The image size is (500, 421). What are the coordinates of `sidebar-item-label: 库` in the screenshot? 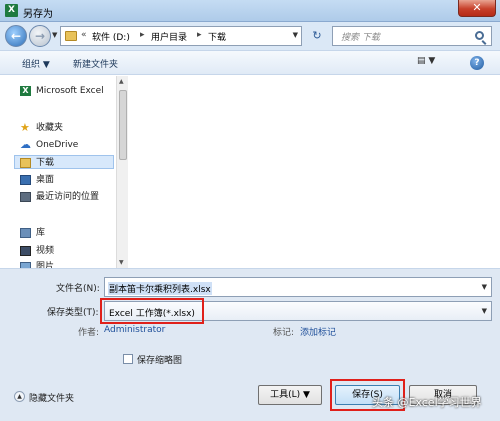 It's located at (41, 233).